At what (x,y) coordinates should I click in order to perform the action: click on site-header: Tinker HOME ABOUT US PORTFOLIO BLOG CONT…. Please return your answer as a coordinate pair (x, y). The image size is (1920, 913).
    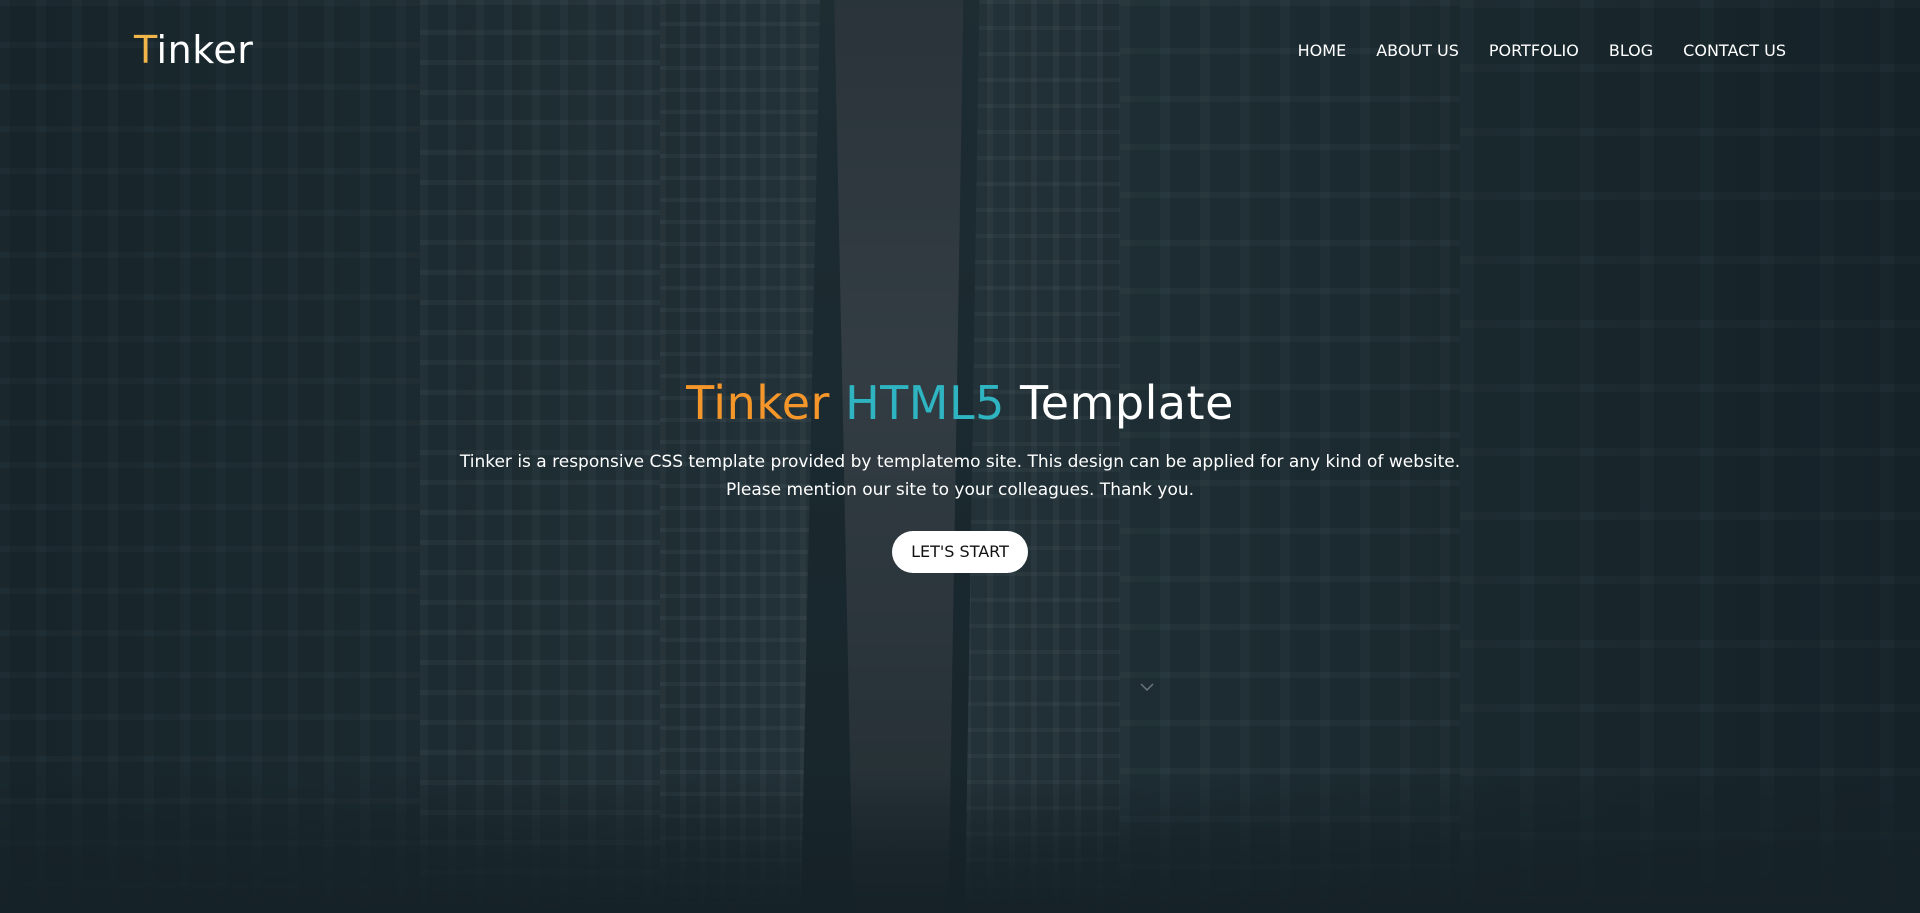
    Looking at the image, I should click on (960, 50).